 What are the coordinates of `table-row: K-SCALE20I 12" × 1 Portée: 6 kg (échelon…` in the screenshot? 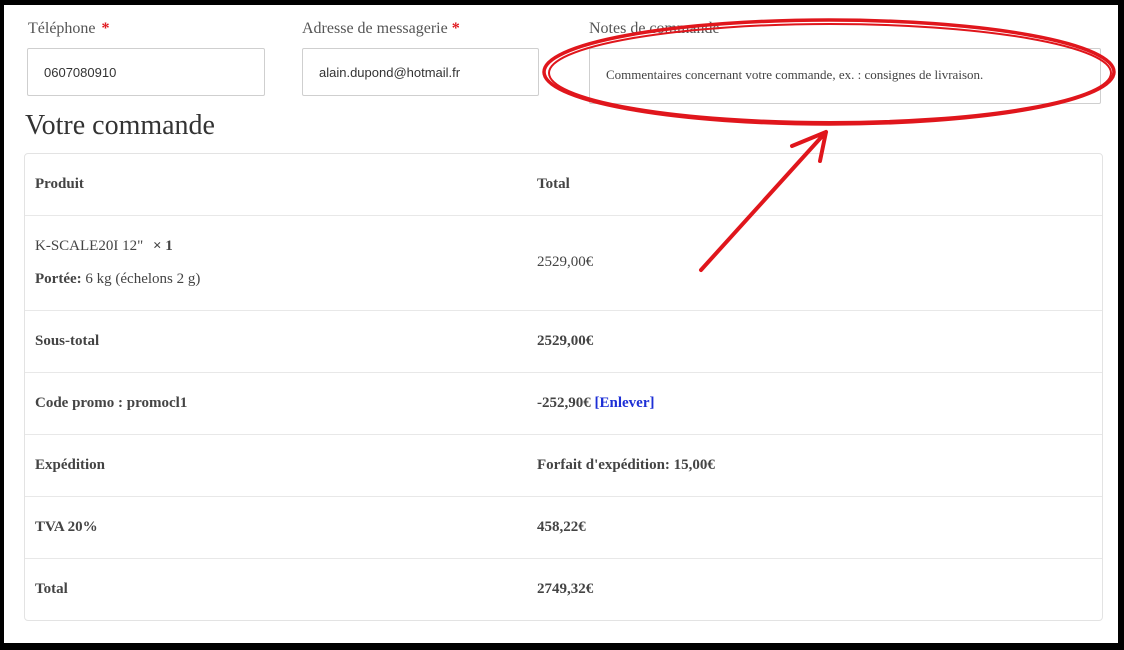 It's located at (563, 263).